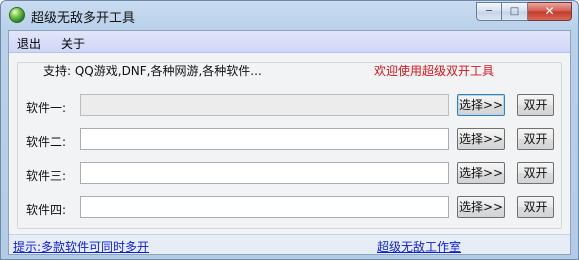 The width and height of the screenshot is (579, 260). Describe the element at coordinates (419, 246) in the screenshot. I see `studio-link: 超级无敌工作室` at that location.